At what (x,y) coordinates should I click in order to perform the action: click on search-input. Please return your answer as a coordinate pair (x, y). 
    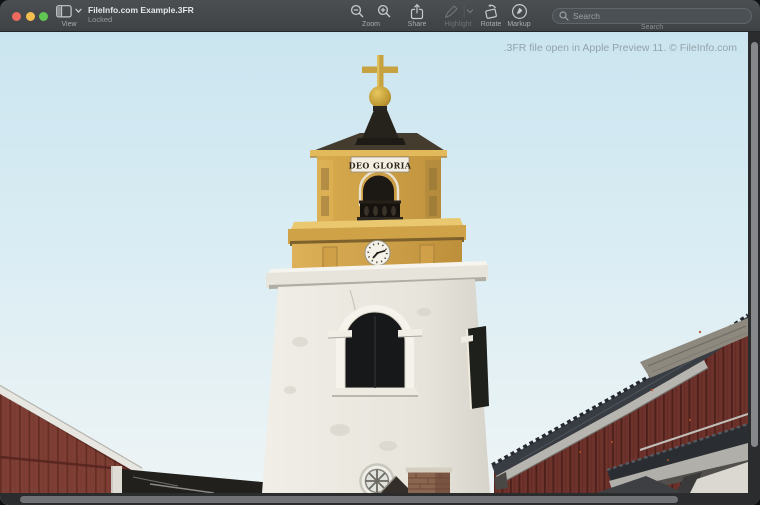
    Looking at the image, I should click on (659, 16).